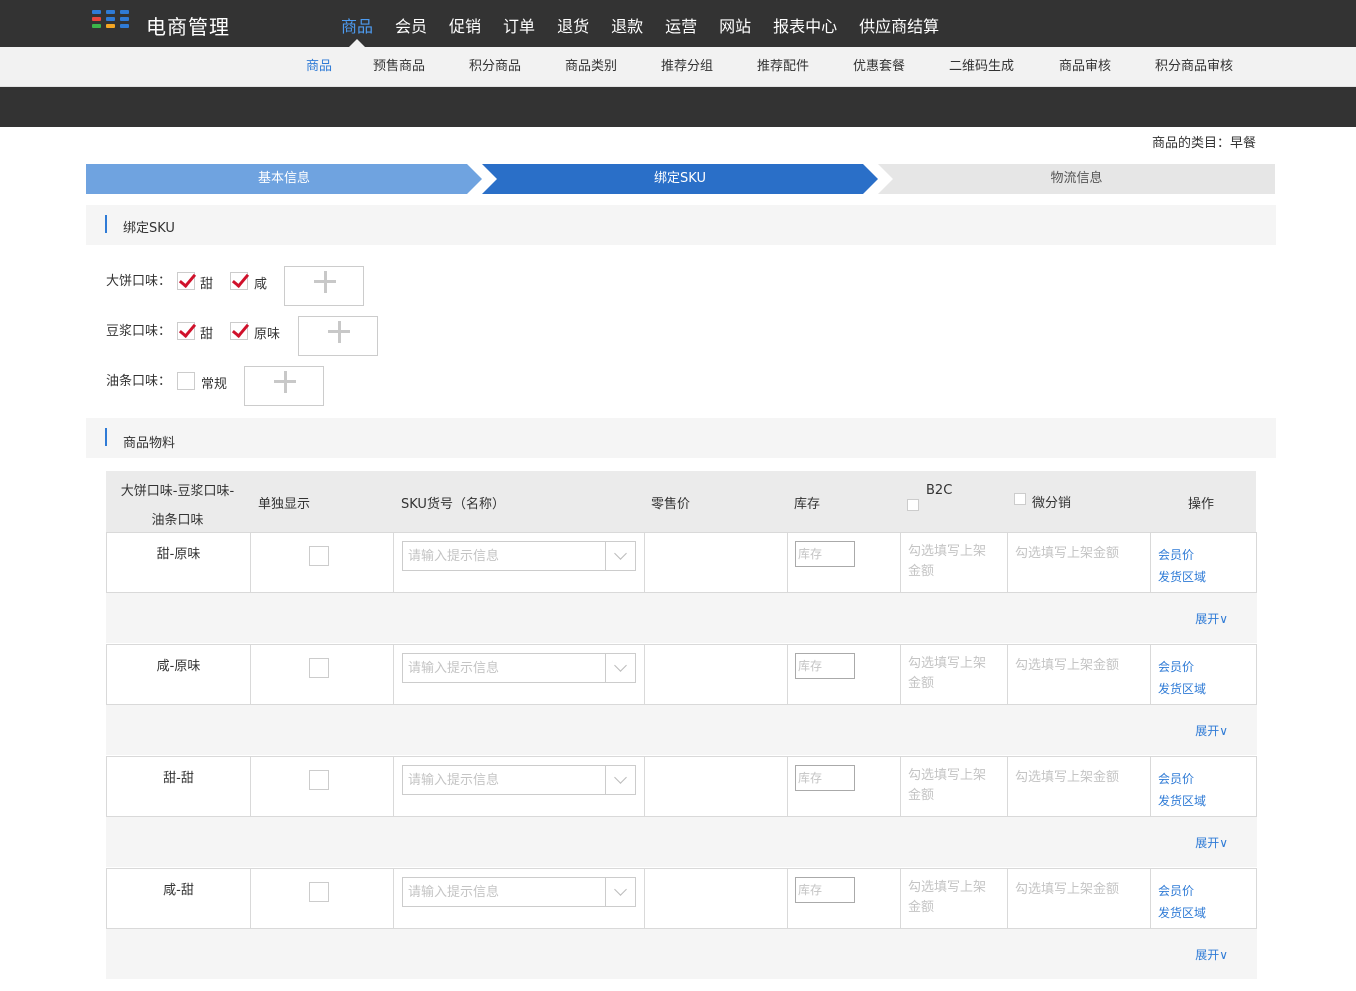 The image size is (1356, 991). I want to click on main-nav-item: 退款, so click(627, 23).